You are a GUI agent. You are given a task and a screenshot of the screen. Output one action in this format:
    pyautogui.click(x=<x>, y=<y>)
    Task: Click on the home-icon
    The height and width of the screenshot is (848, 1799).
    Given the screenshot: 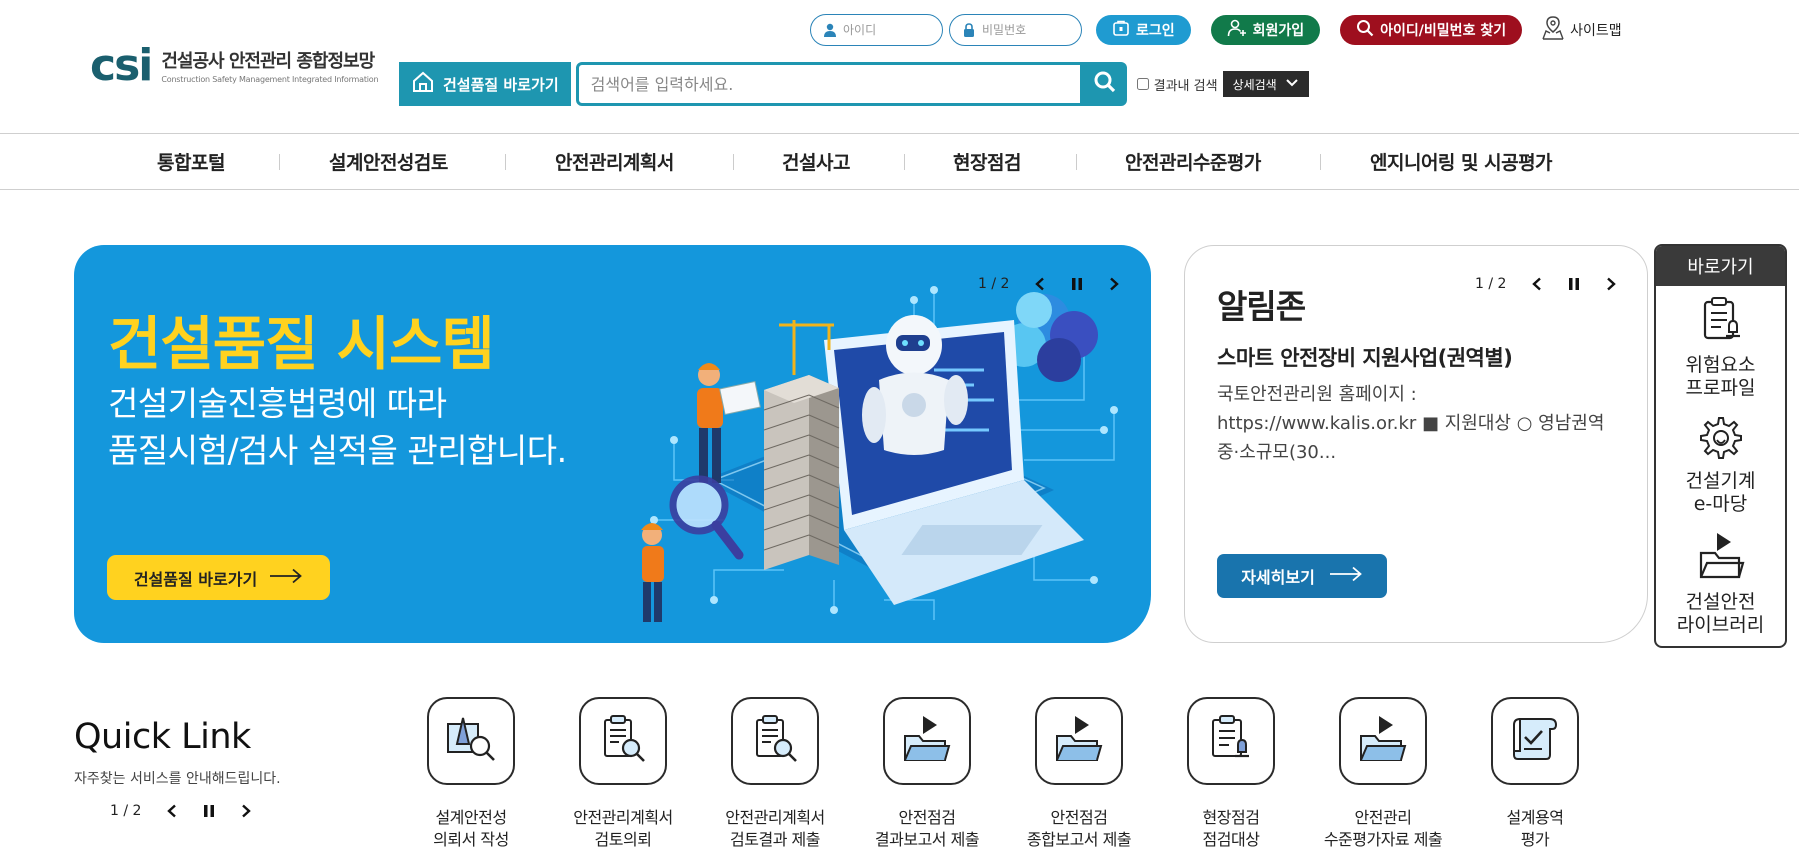 What is the action you would take?
    pyautogui.click(x=423, y=84)
    